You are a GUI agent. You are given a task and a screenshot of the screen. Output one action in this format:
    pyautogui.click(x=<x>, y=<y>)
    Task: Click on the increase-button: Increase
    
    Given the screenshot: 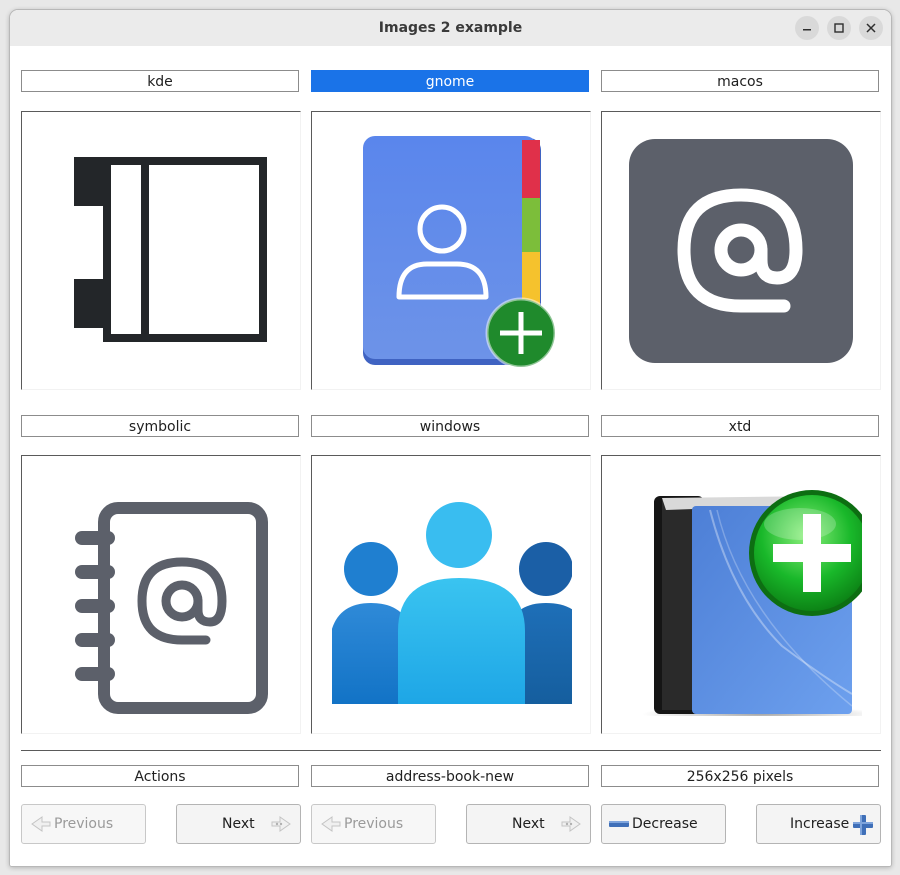 What is the action you would take?
    pyautogui.click(x=818, y=824)
    